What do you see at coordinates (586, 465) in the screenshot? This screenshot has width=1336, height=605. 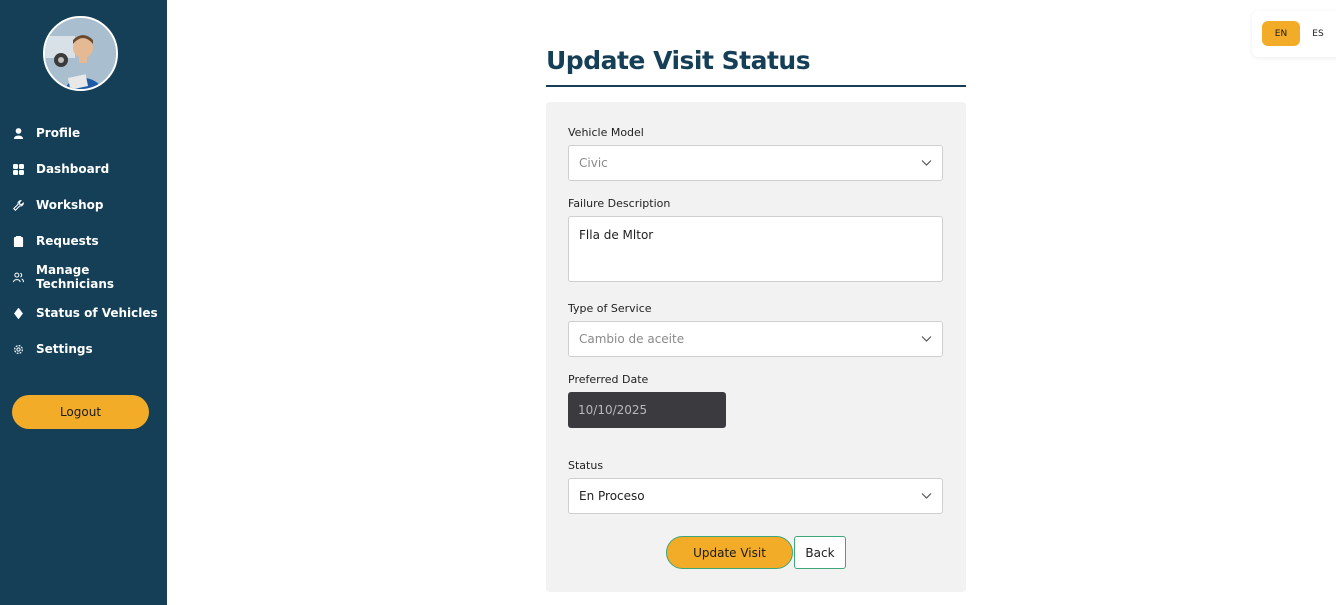 I see `status-label: Status` at bounding box center [586, 465].